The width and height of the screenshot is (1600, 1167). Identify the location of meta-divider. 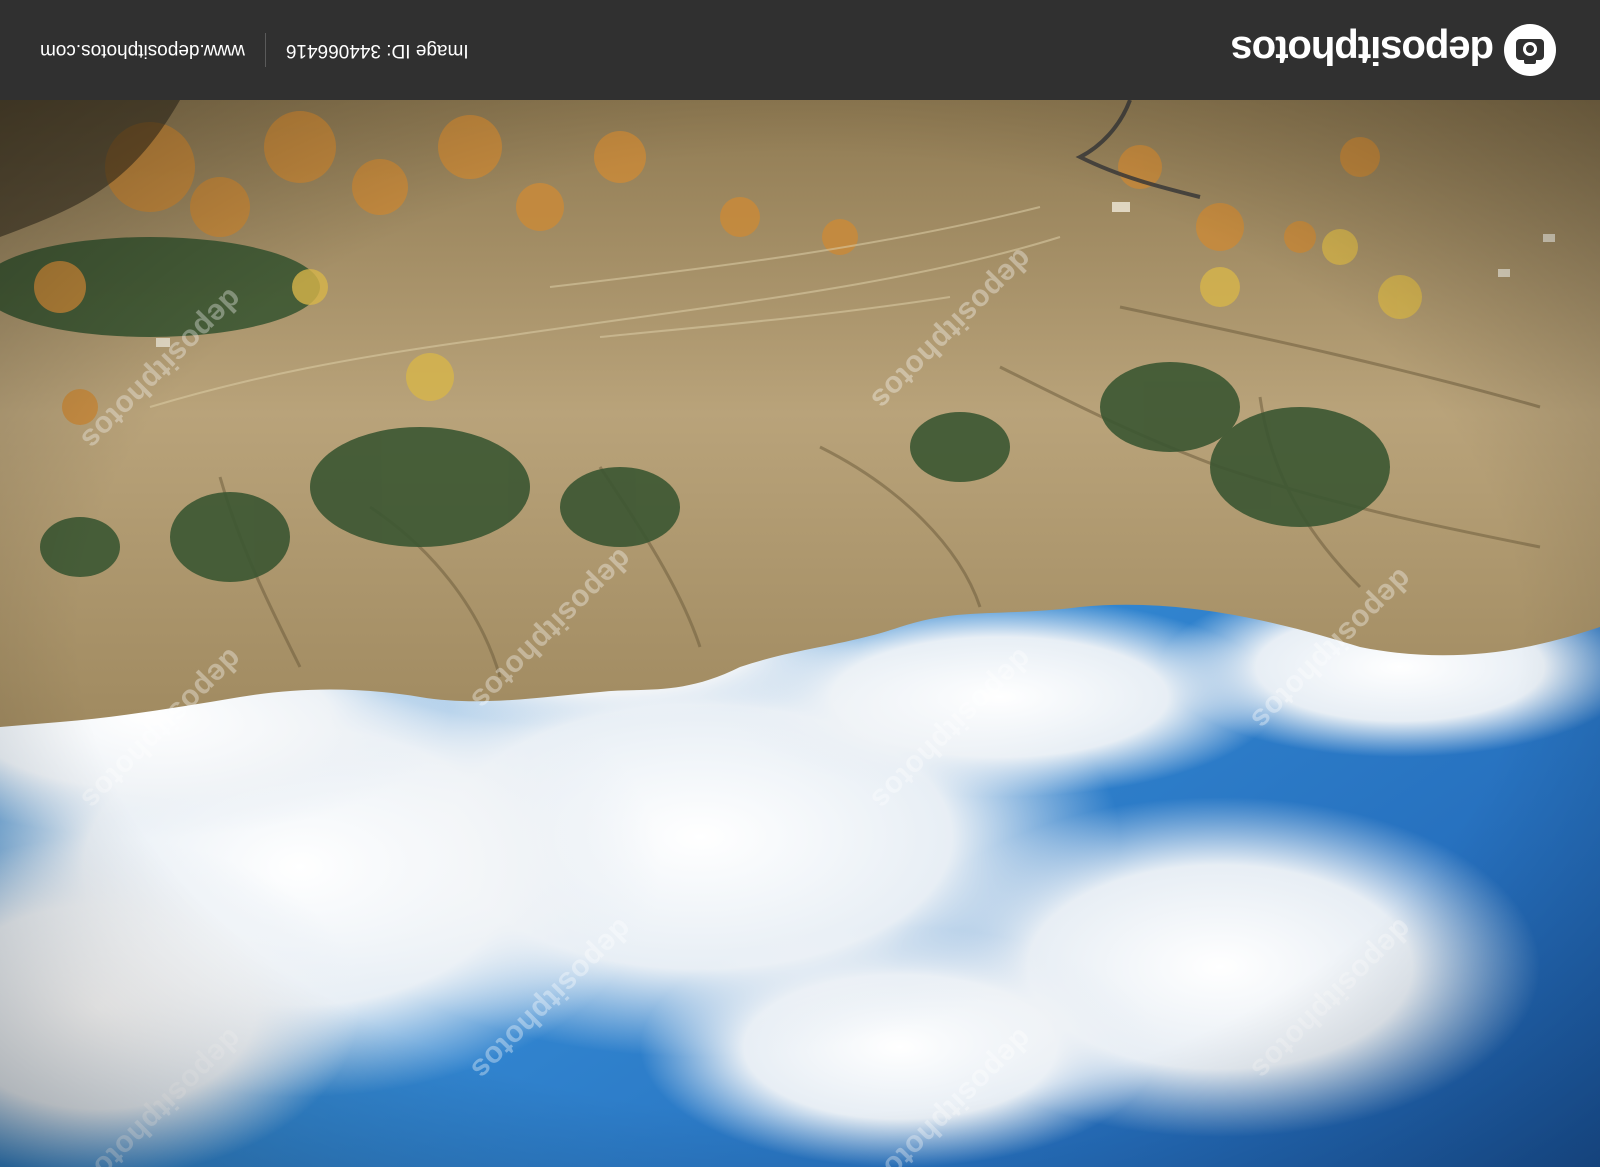
(265, 50).